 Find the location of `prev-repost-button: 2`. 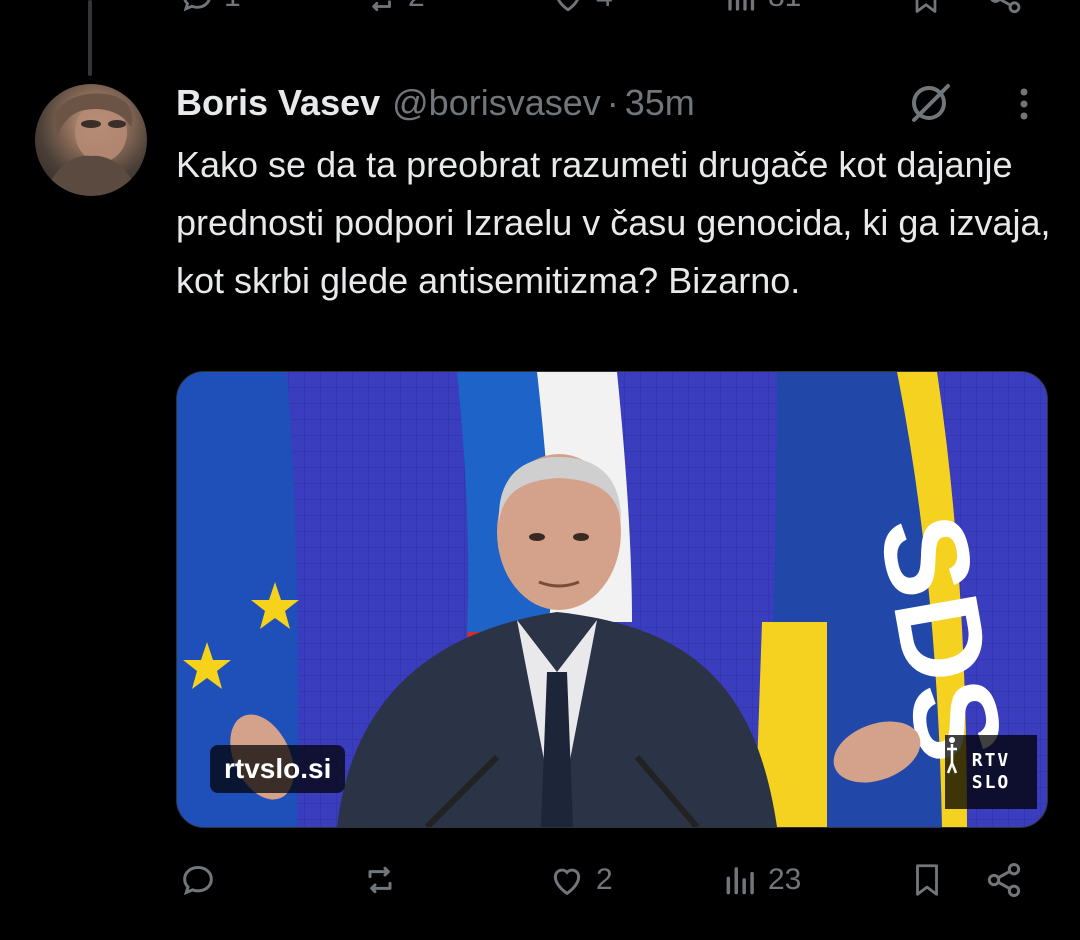

prev-repost-button: 2 is located at coordinates (392, 8).